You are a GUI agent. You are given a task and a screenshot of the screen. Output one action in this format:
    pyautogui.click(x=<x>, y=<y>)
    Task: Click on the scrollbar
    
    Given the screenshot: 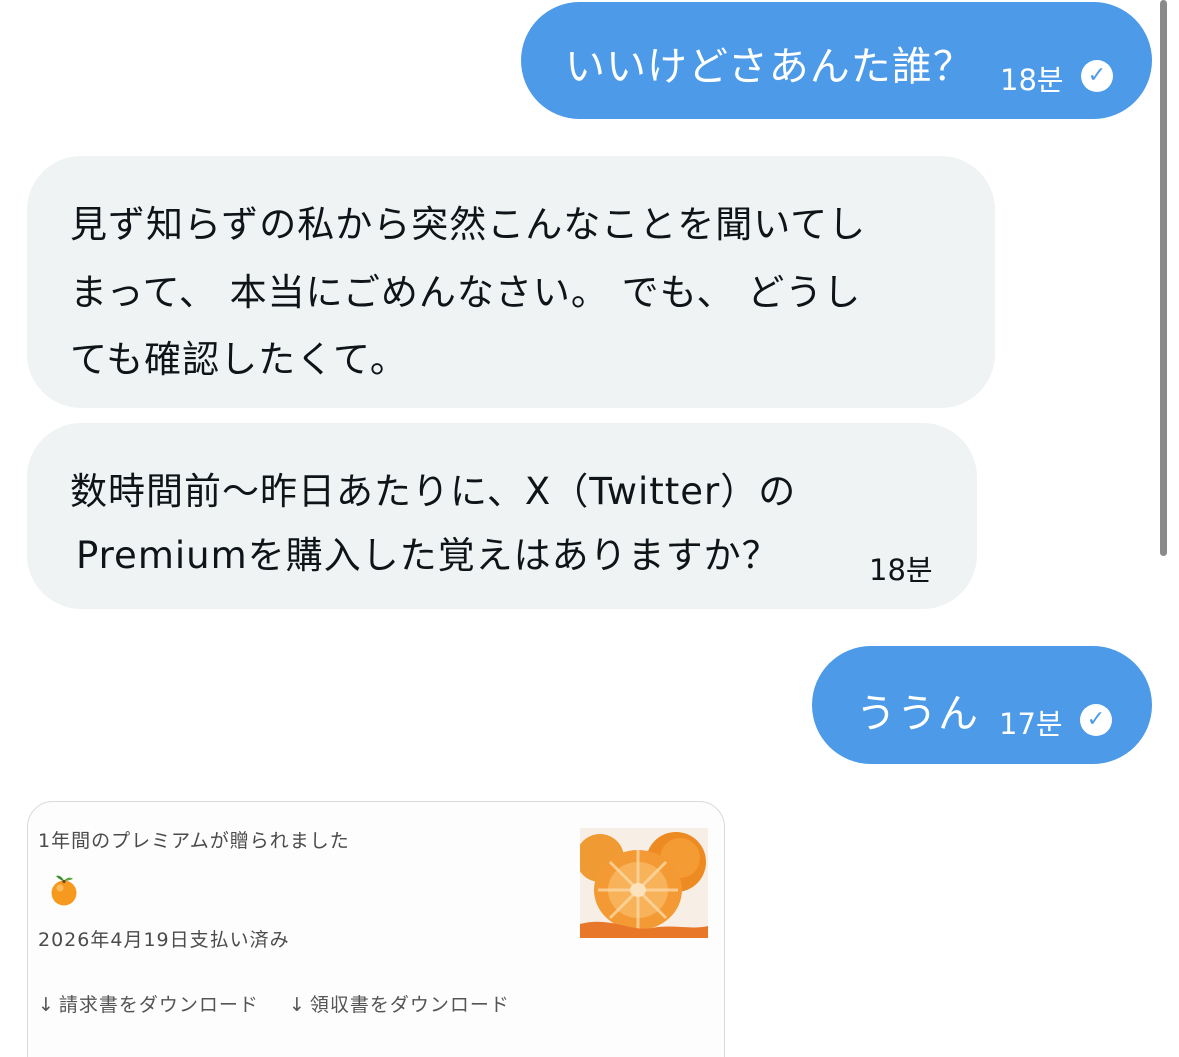 What is the action you would take?
    pyautogui.click(x=1163, y=278)
    